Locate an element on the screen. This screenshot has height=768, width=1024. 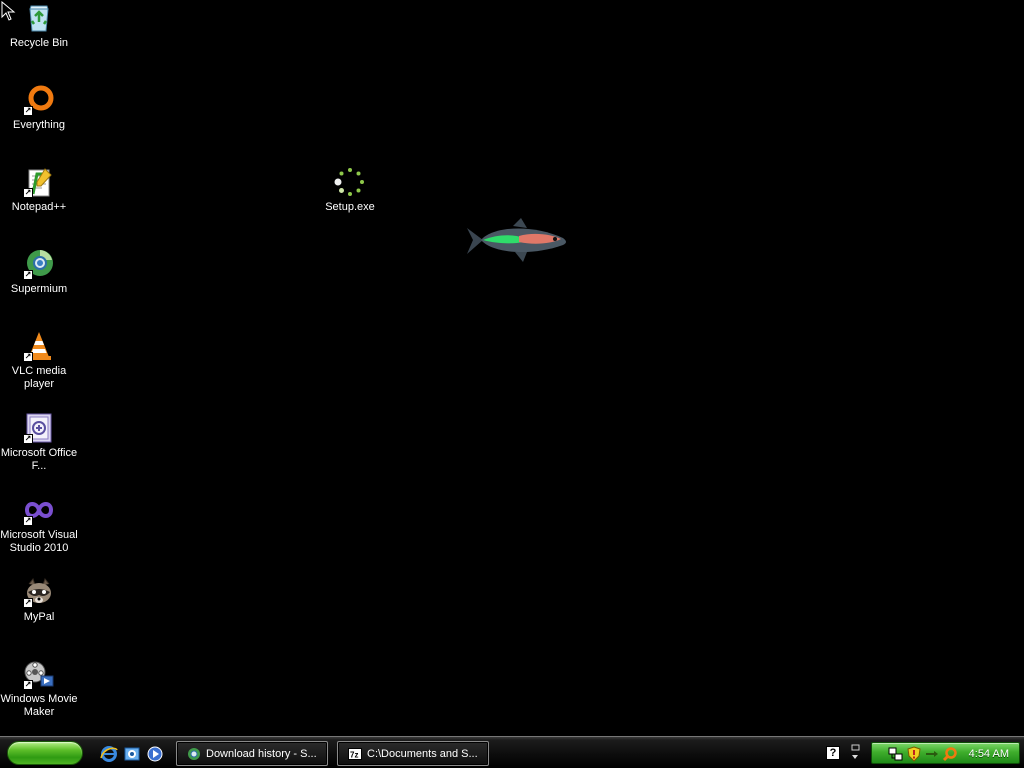
search-tray-icon is located at coordinates (950, 754).